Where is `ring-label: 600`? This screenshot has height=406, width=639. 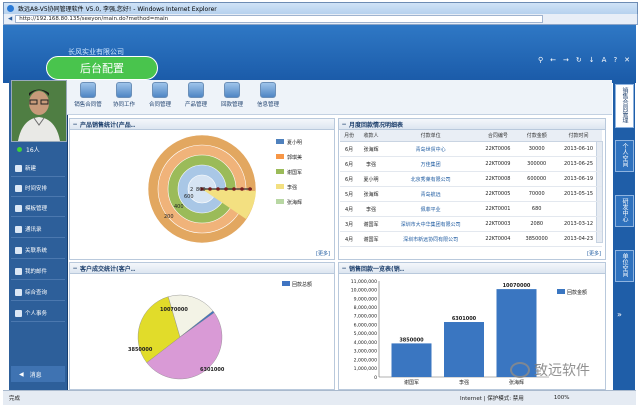
ring-label: 600 is located at coordinates (189, 197).